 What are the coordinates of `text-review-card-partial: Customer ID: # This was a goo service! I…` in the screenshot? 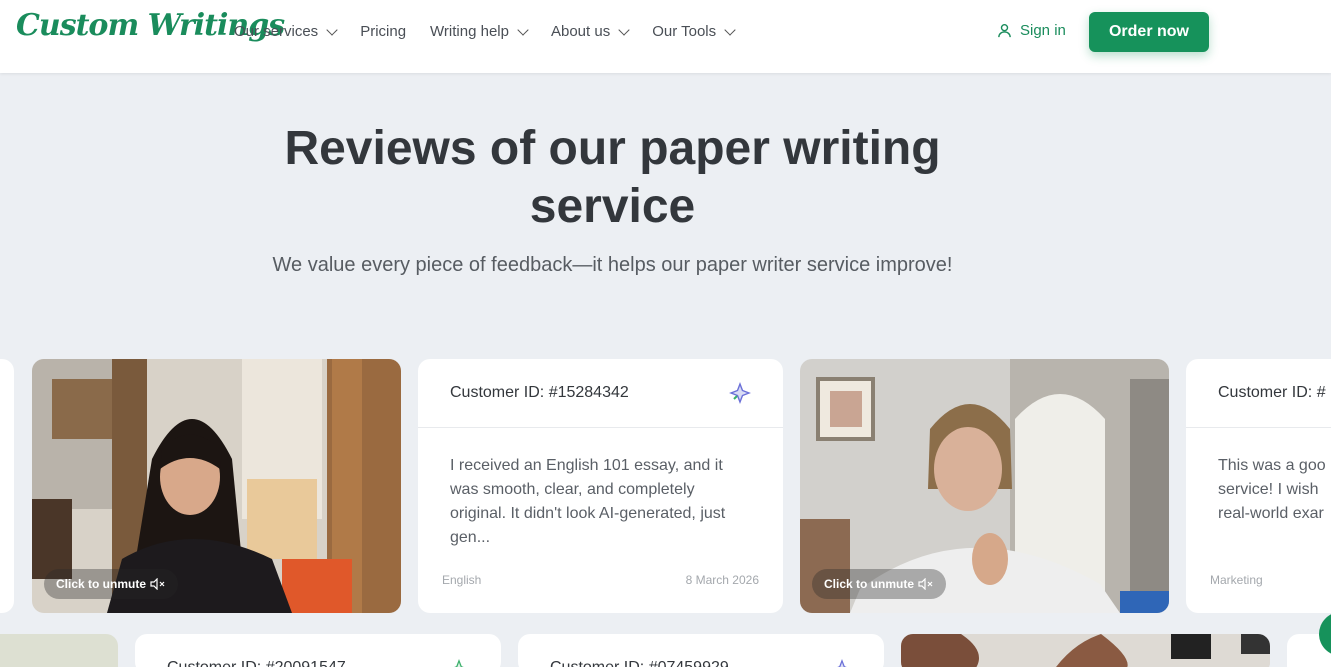 It's located at (1258, 486).